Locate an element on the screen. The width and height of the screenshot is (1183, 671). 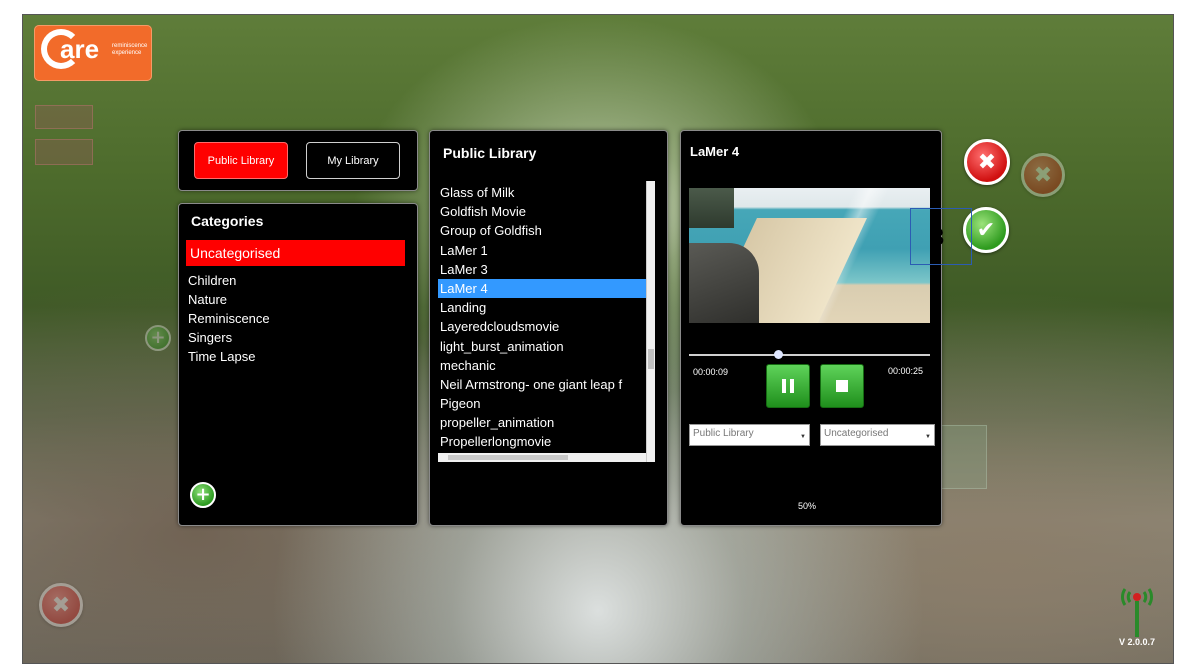
media-item: Propellerlongmovie is located at coordinates (542, 441).